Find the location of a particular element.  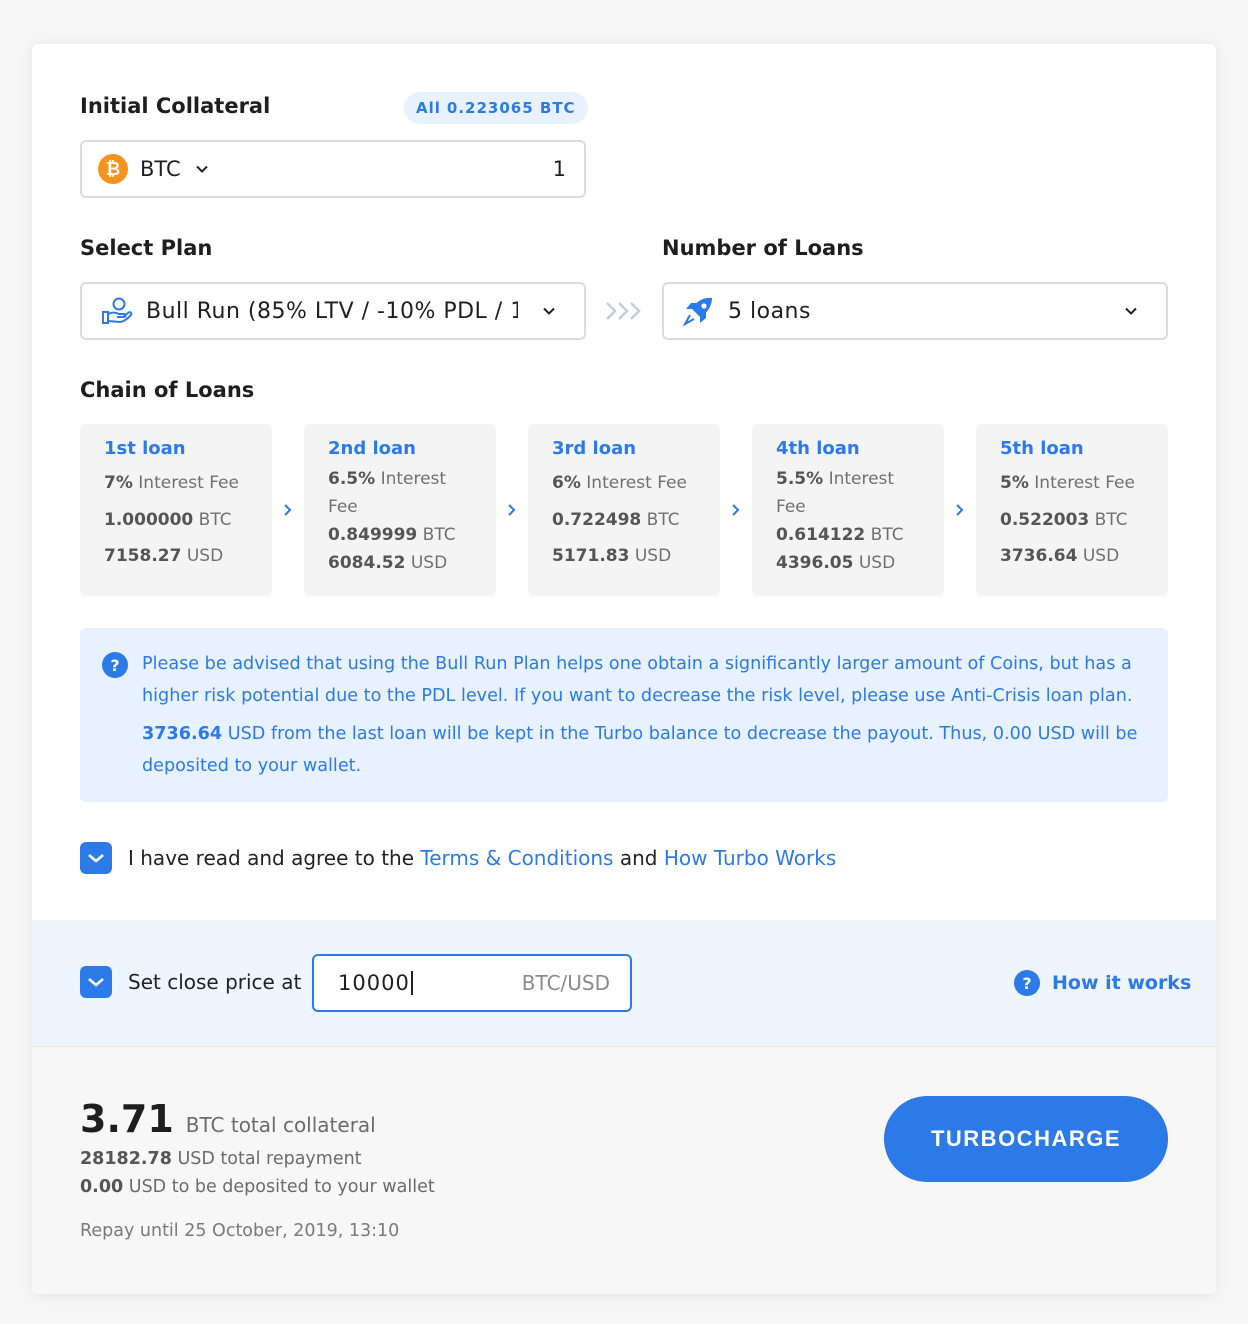

close-price-label: Set close price at is located at coordinates (215, 982).